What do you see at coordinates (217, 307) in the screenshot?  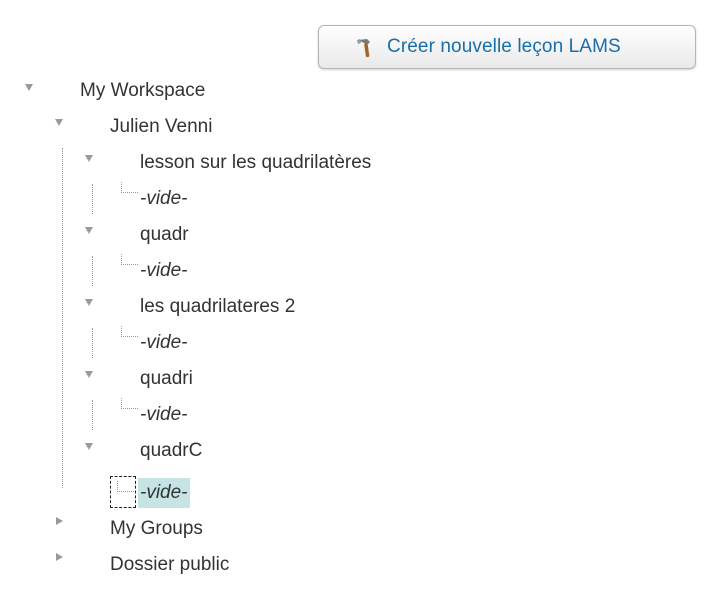 I see `tree-node-lesson-3: les quadrilateres 2` at bounding box center [217, 307].